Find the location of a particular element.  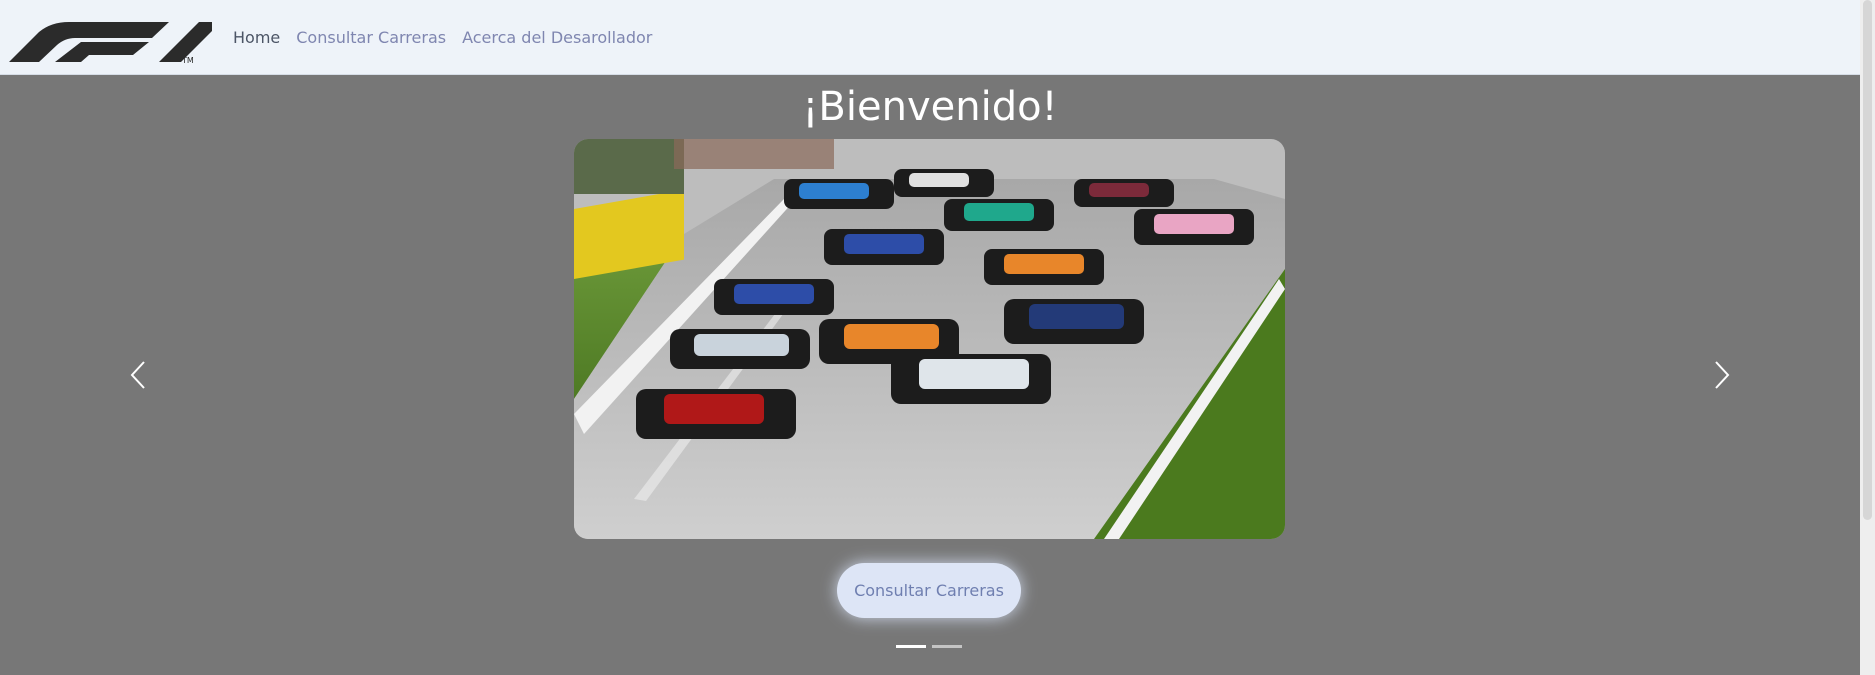

nav-link-acerca-del-desarrollador: Acerca del Desarollador is located at coordinates (557, 37).